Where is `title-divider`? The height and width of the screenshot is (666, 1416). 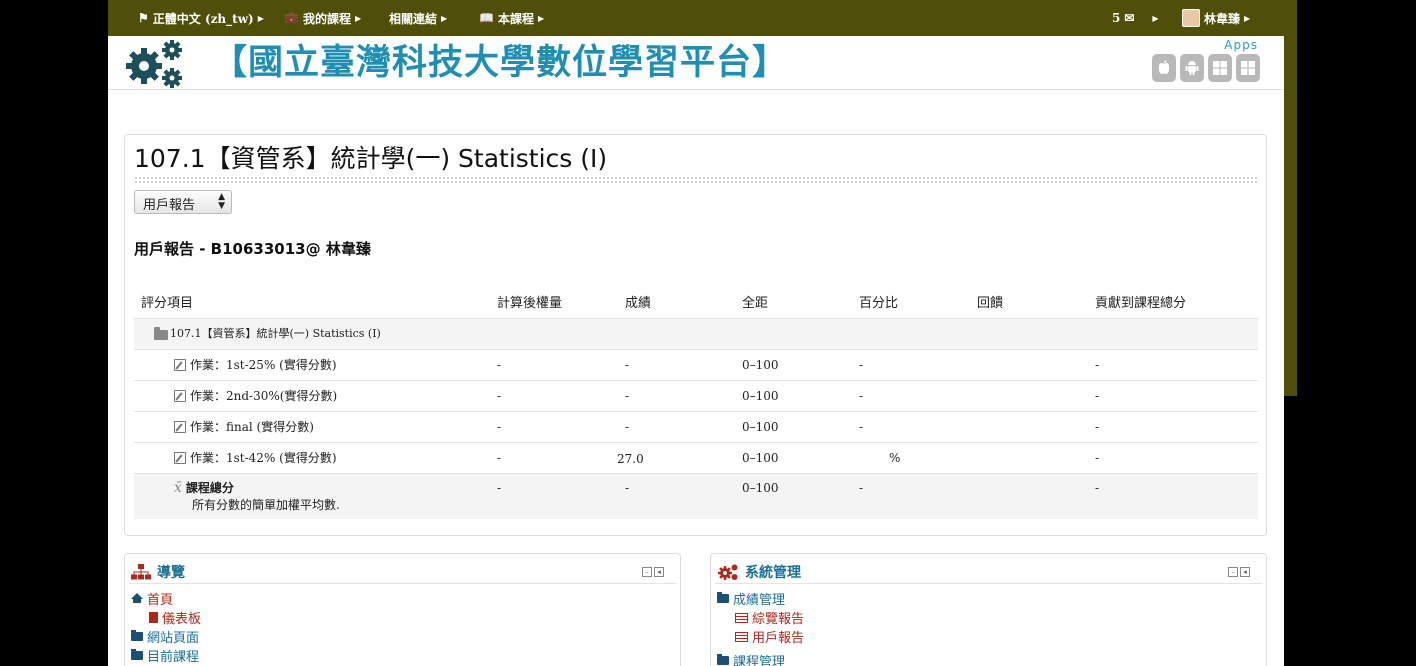
title-divider is located at coordinates (696, 180).